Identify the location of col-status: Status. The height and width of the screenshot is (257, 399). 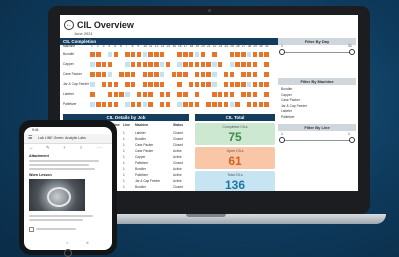
(178, 125).